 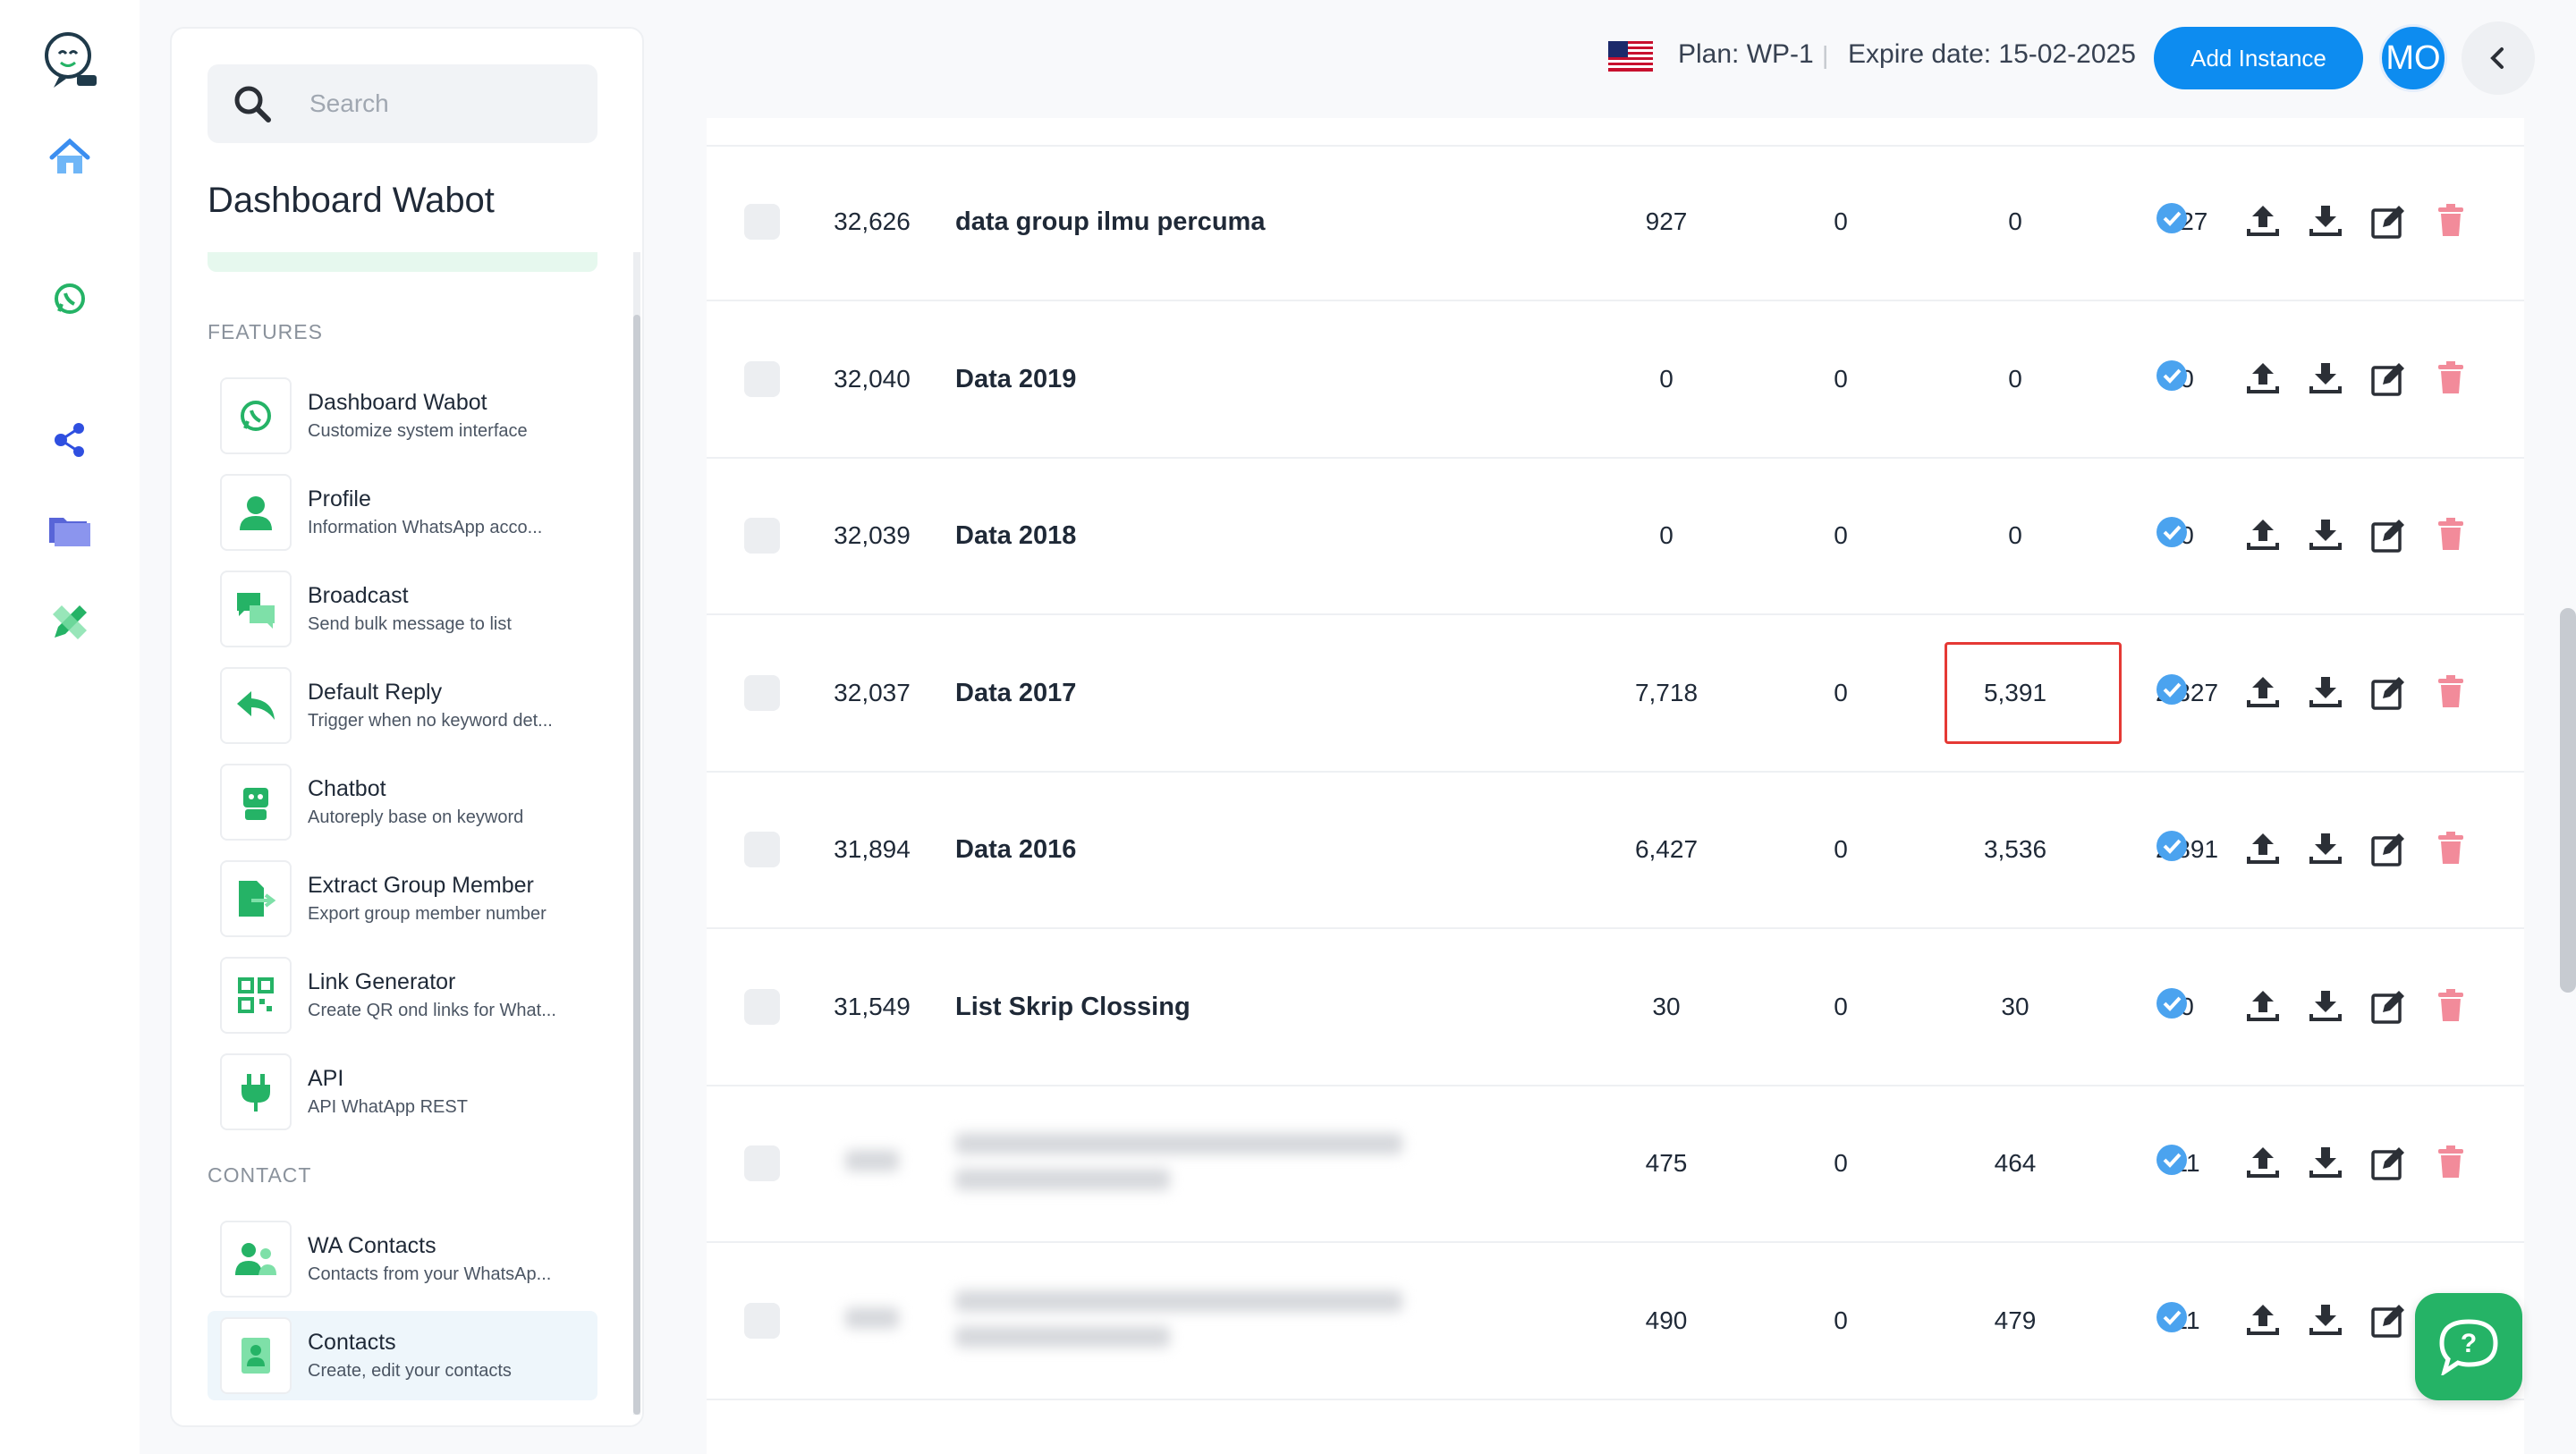 I want to click on users-icon, so click(x=256, y=1259).